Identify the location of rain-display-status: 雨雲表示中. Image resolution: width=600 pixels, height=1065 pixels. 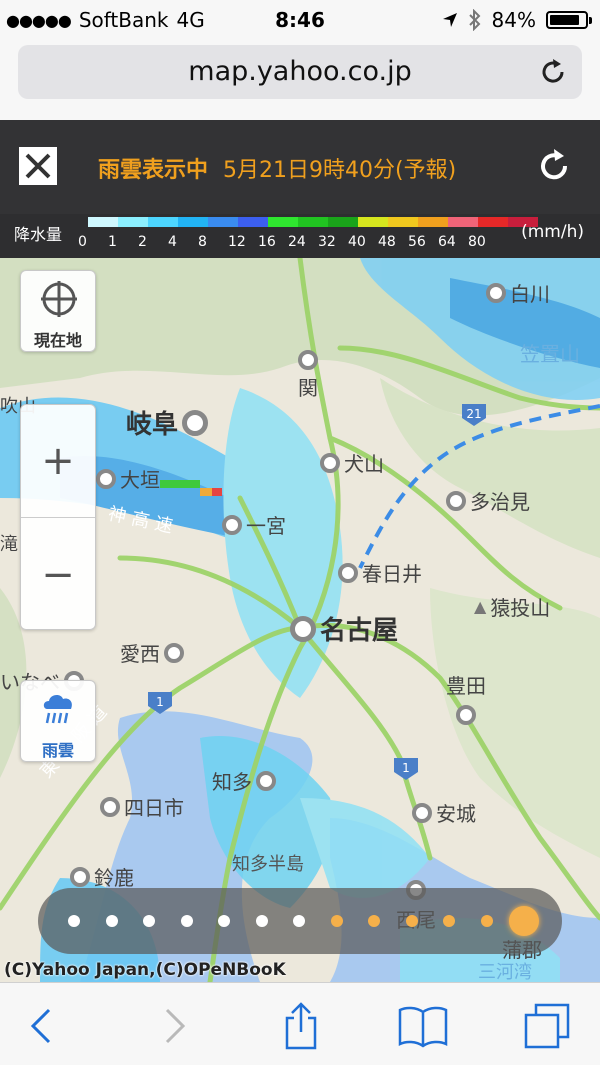
(153, 170).